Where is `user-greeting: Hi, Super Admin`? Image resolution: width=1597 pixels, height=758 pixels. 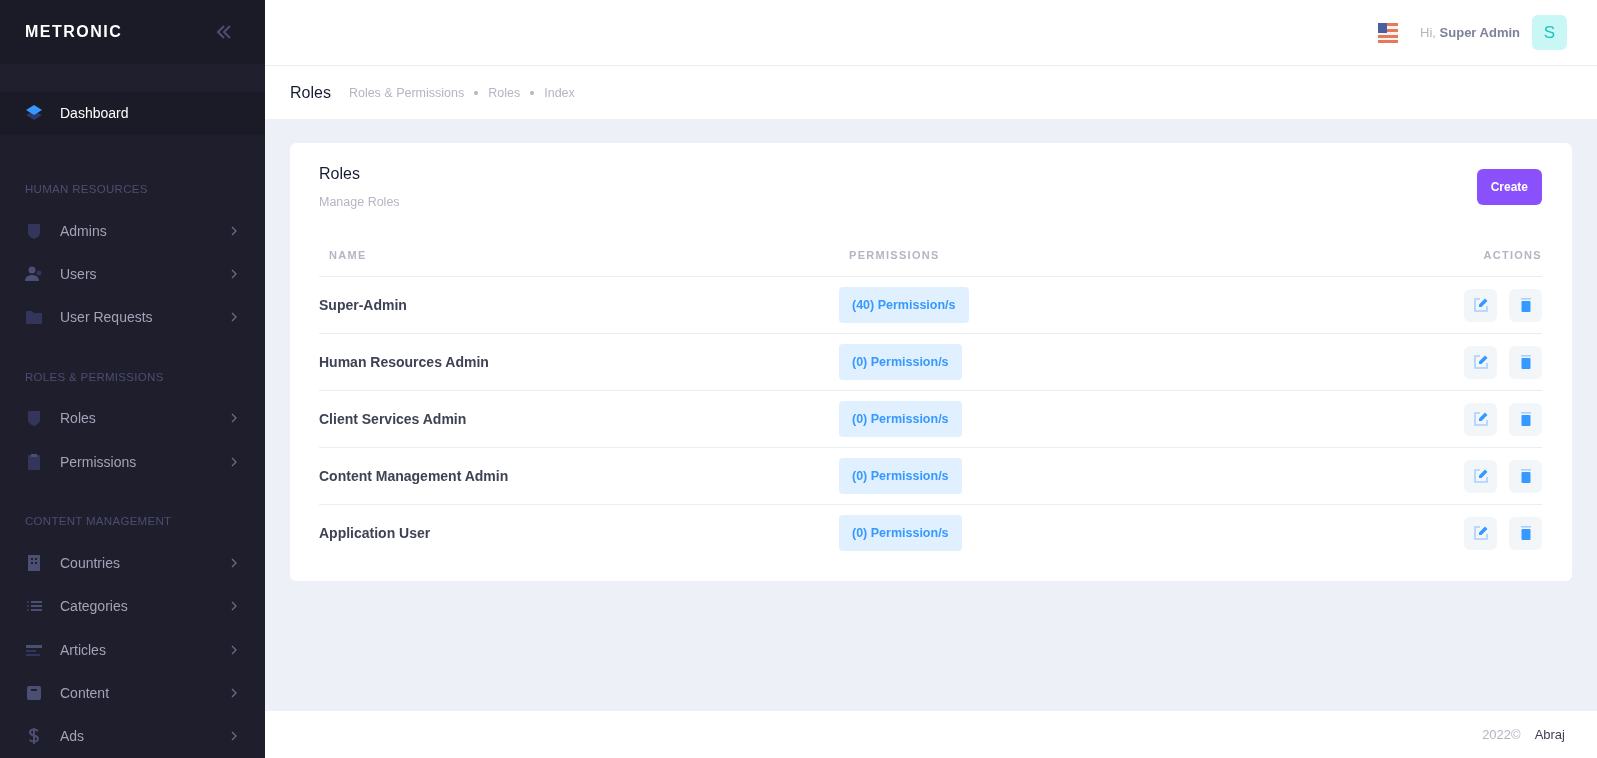 user-greeting: Hi, Super Admin is located at coordinates (1470, 32).